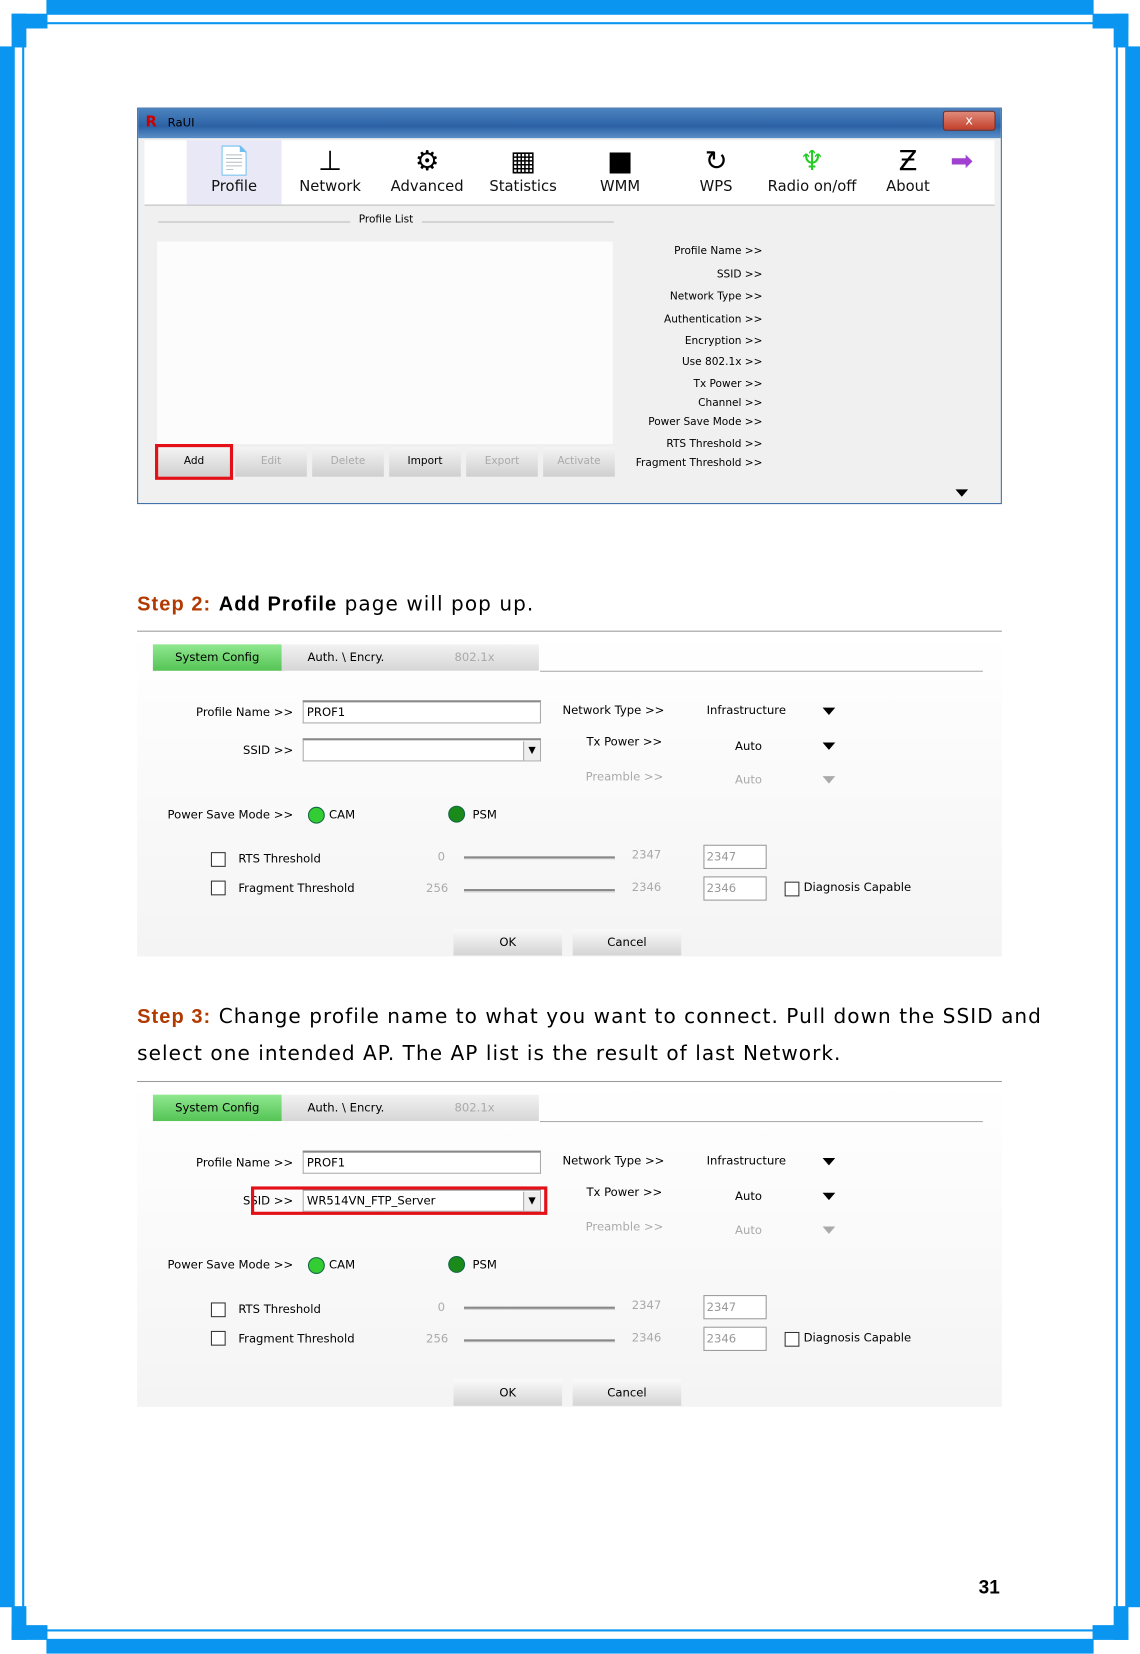  I want to click on scroll-down-icon, so click(962, 493).